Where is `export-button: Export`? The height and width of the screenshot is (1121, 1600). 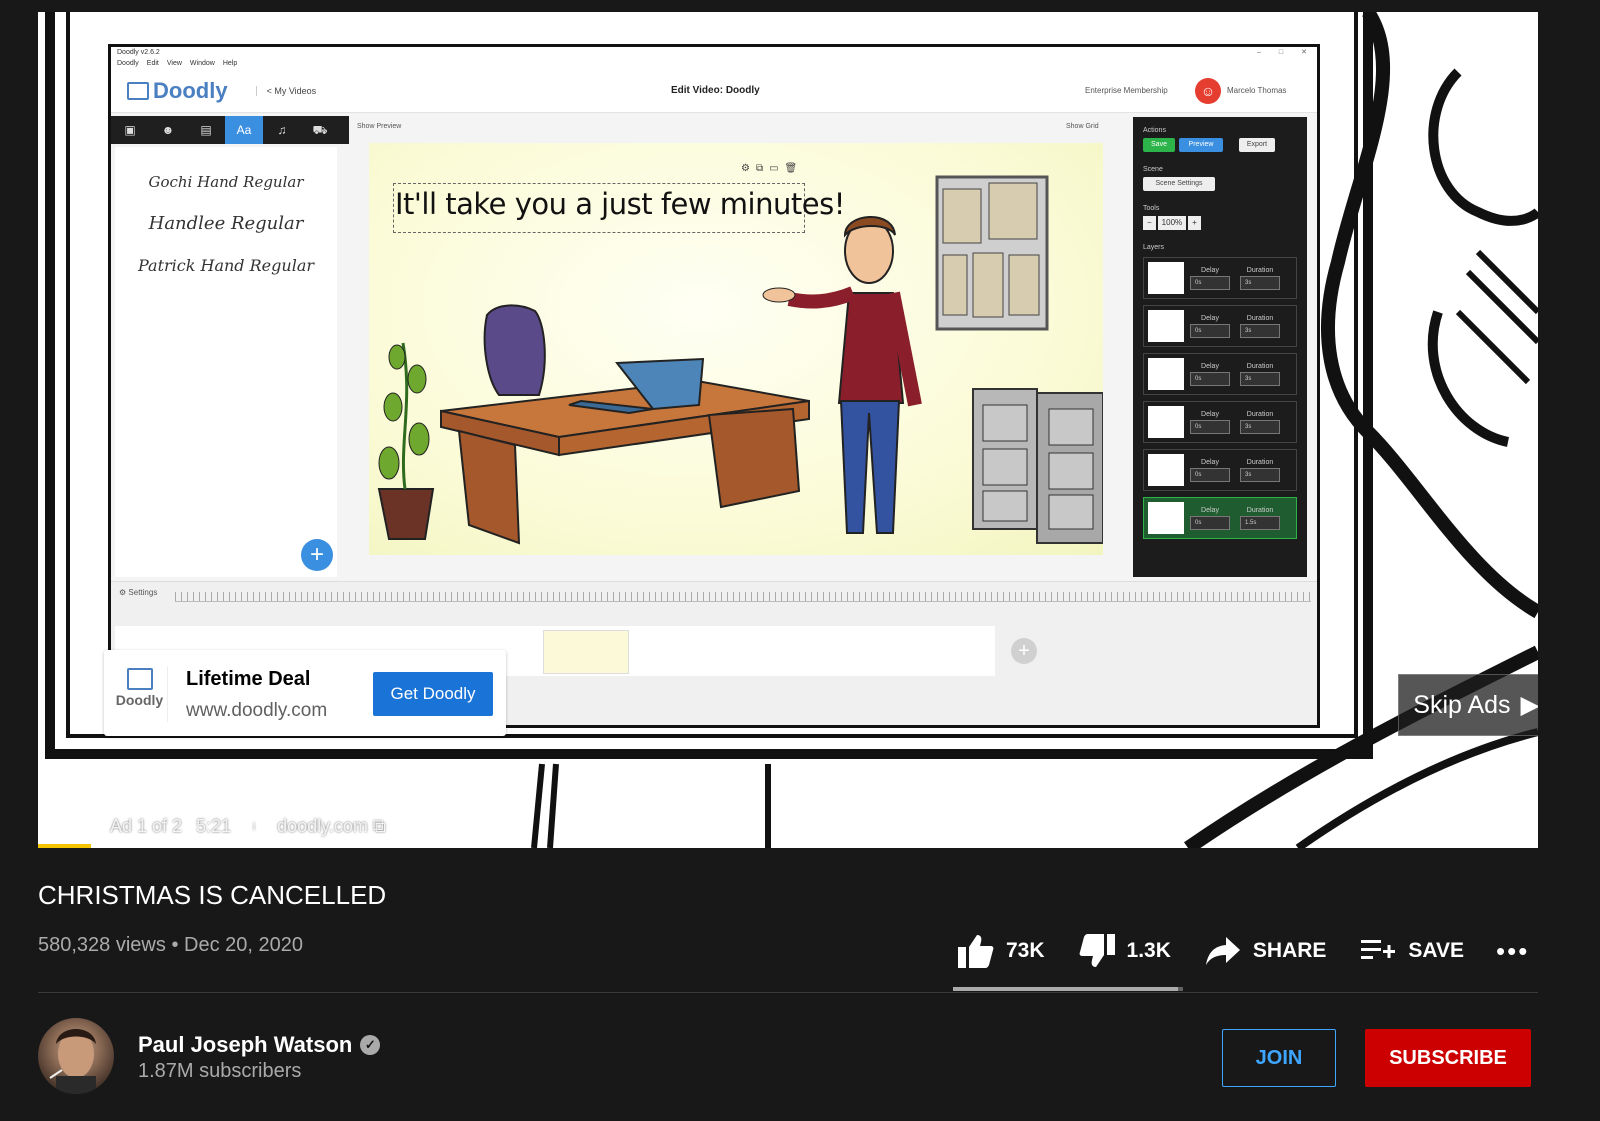 export-button: Export is located at coordinates (1257, 145).